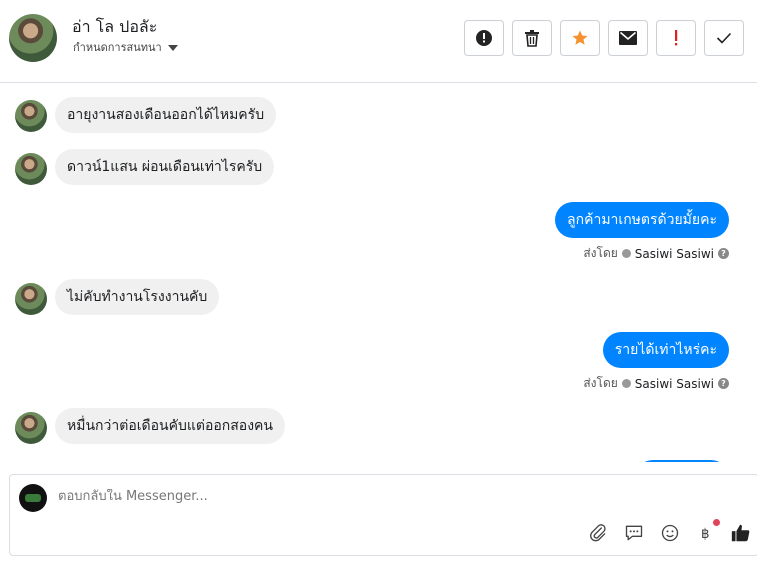  Describe the element at coordinates (166, 115) in the screenshot. I see `incoming-message: อายุงานสองเดือนออกได้ไหมครับ` at that location.